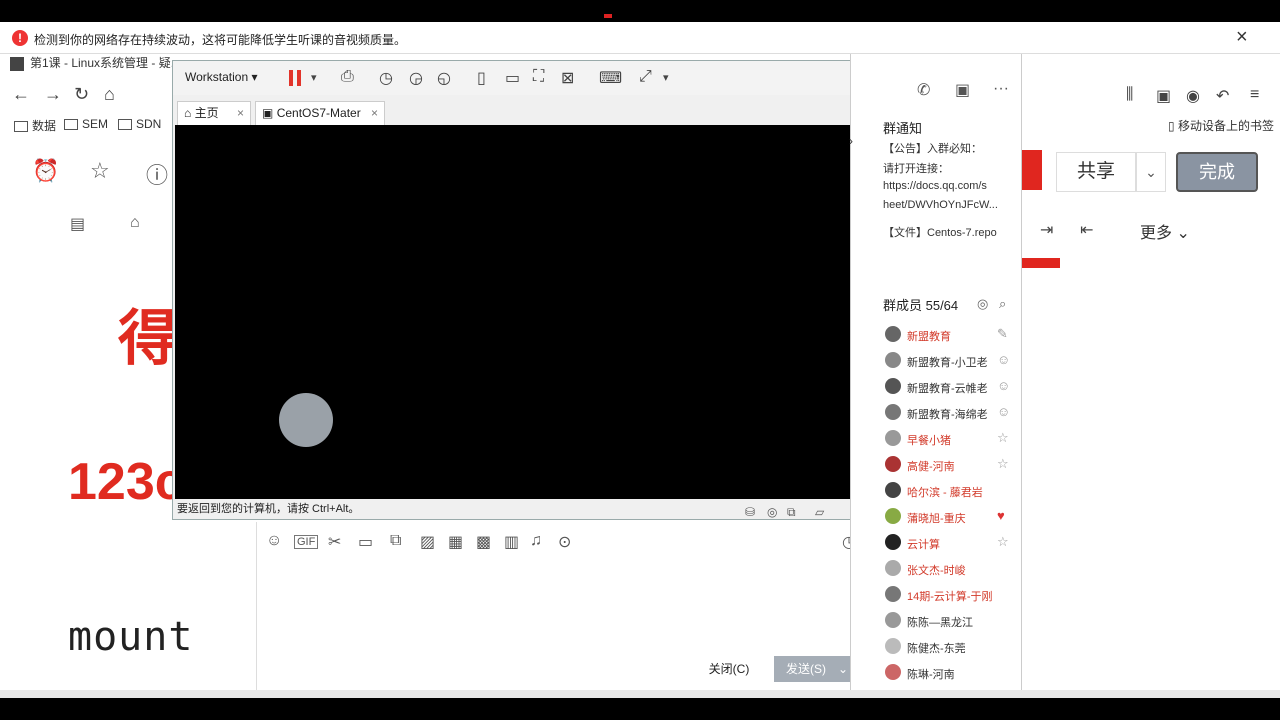 The width and height of the screenshot is (1280, 720). I want to click on gift-icon: ▩, so click(483, 542).